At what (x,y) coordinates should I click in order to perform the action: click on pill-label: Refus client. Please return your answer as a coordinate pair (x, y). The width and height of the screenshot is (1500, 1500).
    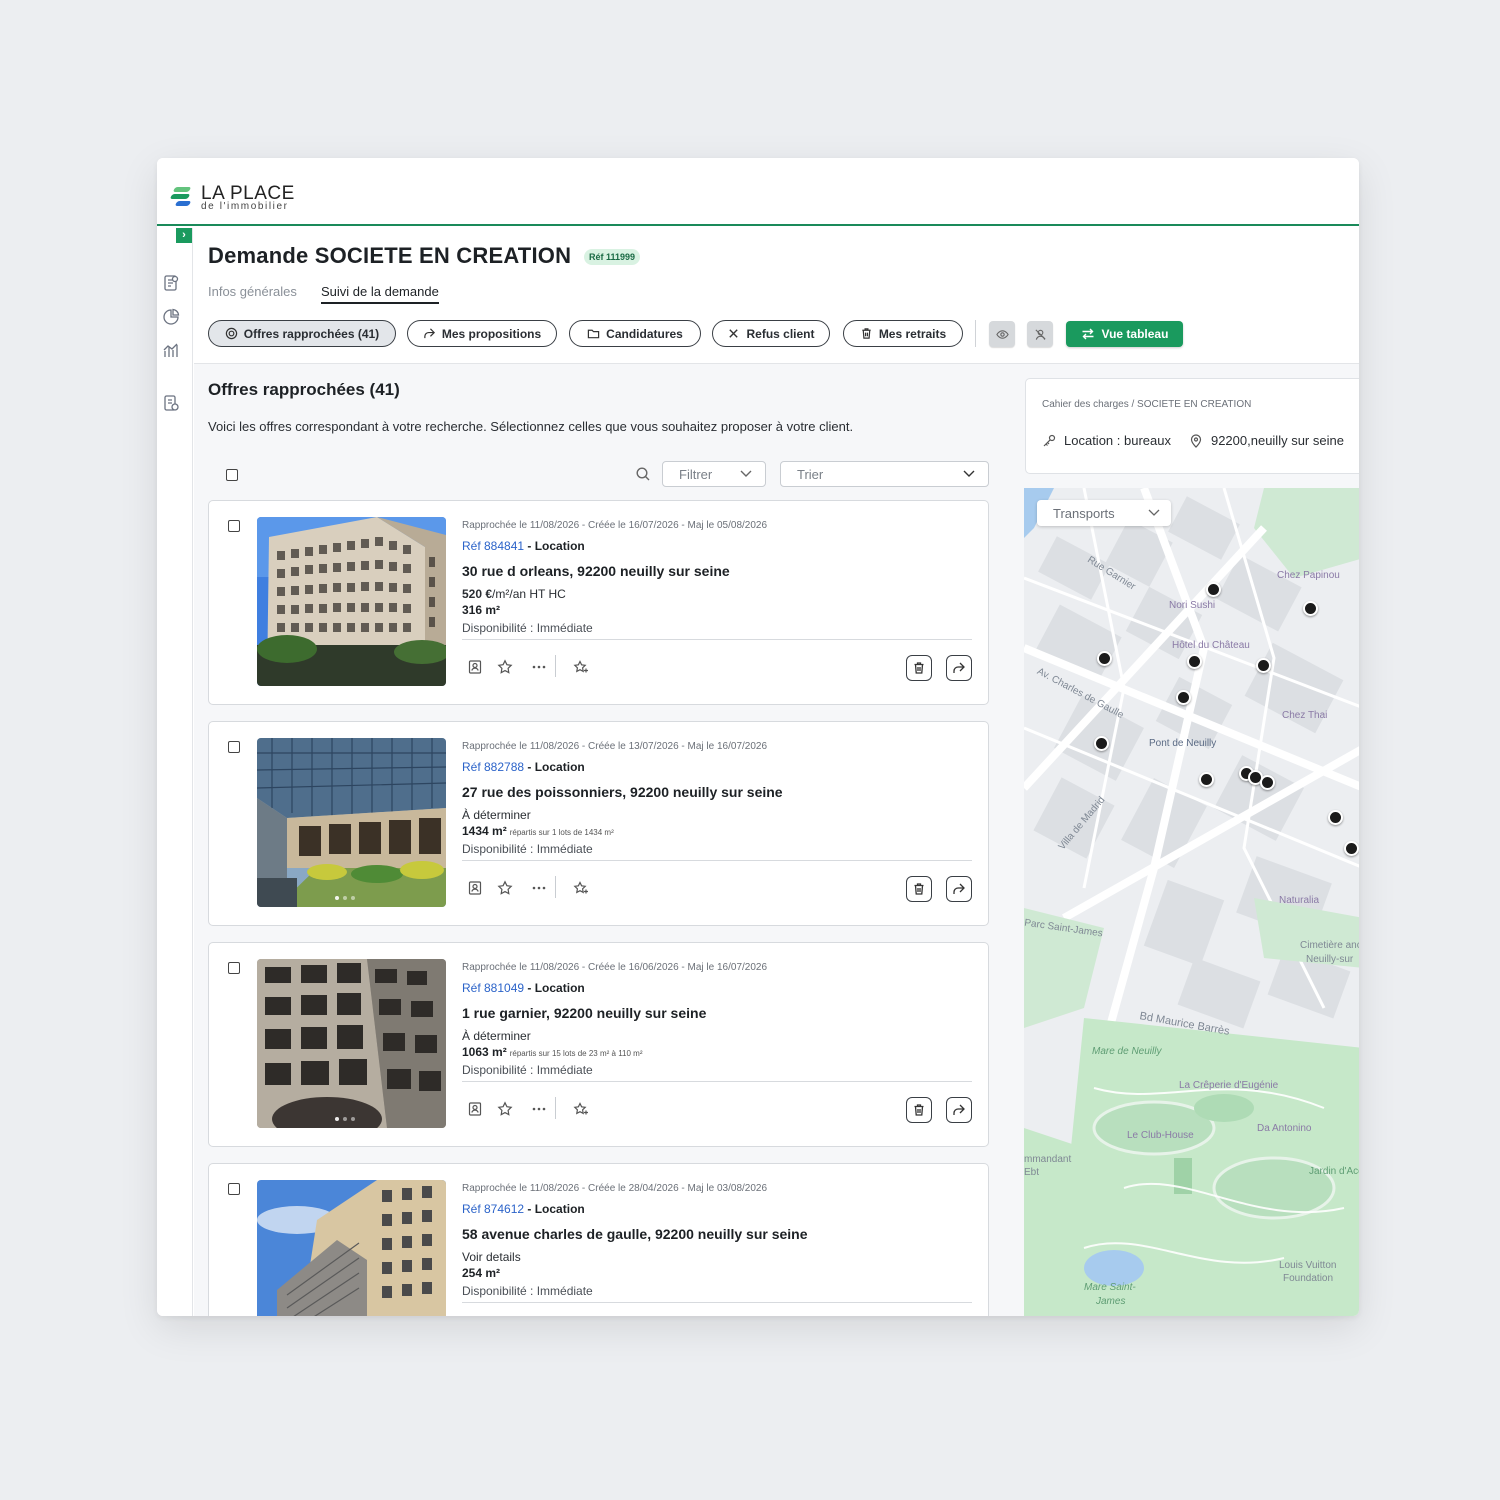
    Looking at the image, I should click on (780, 333).